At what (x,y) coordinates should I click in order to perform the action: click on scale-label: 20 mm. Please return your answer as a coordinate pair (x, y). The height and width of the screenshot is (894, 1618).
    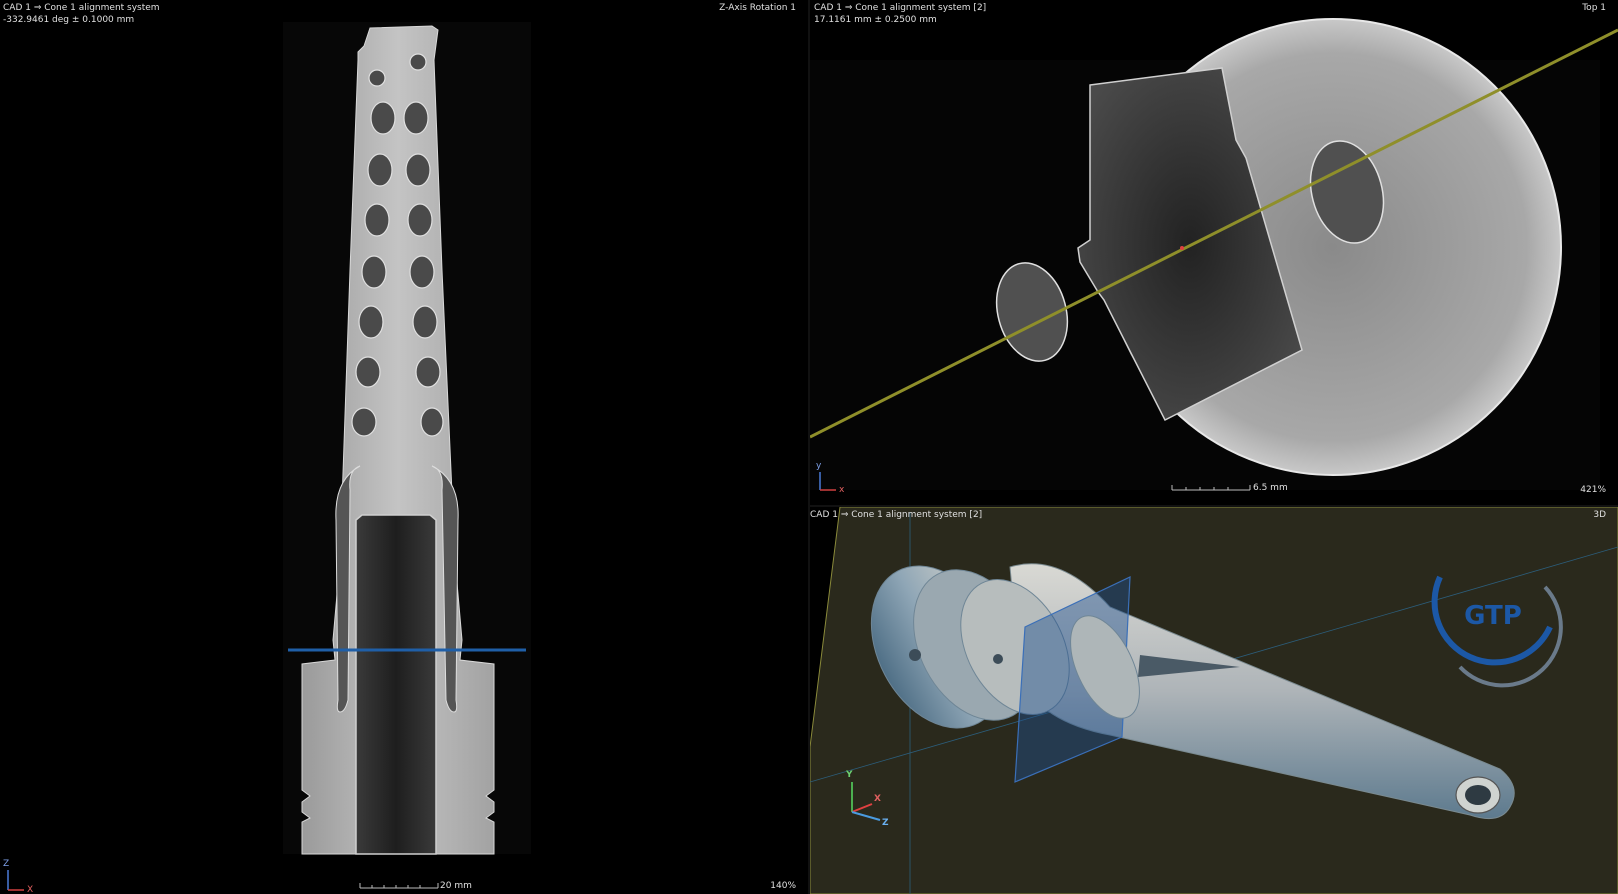
    Looking at the image, I should click on (456, 886).